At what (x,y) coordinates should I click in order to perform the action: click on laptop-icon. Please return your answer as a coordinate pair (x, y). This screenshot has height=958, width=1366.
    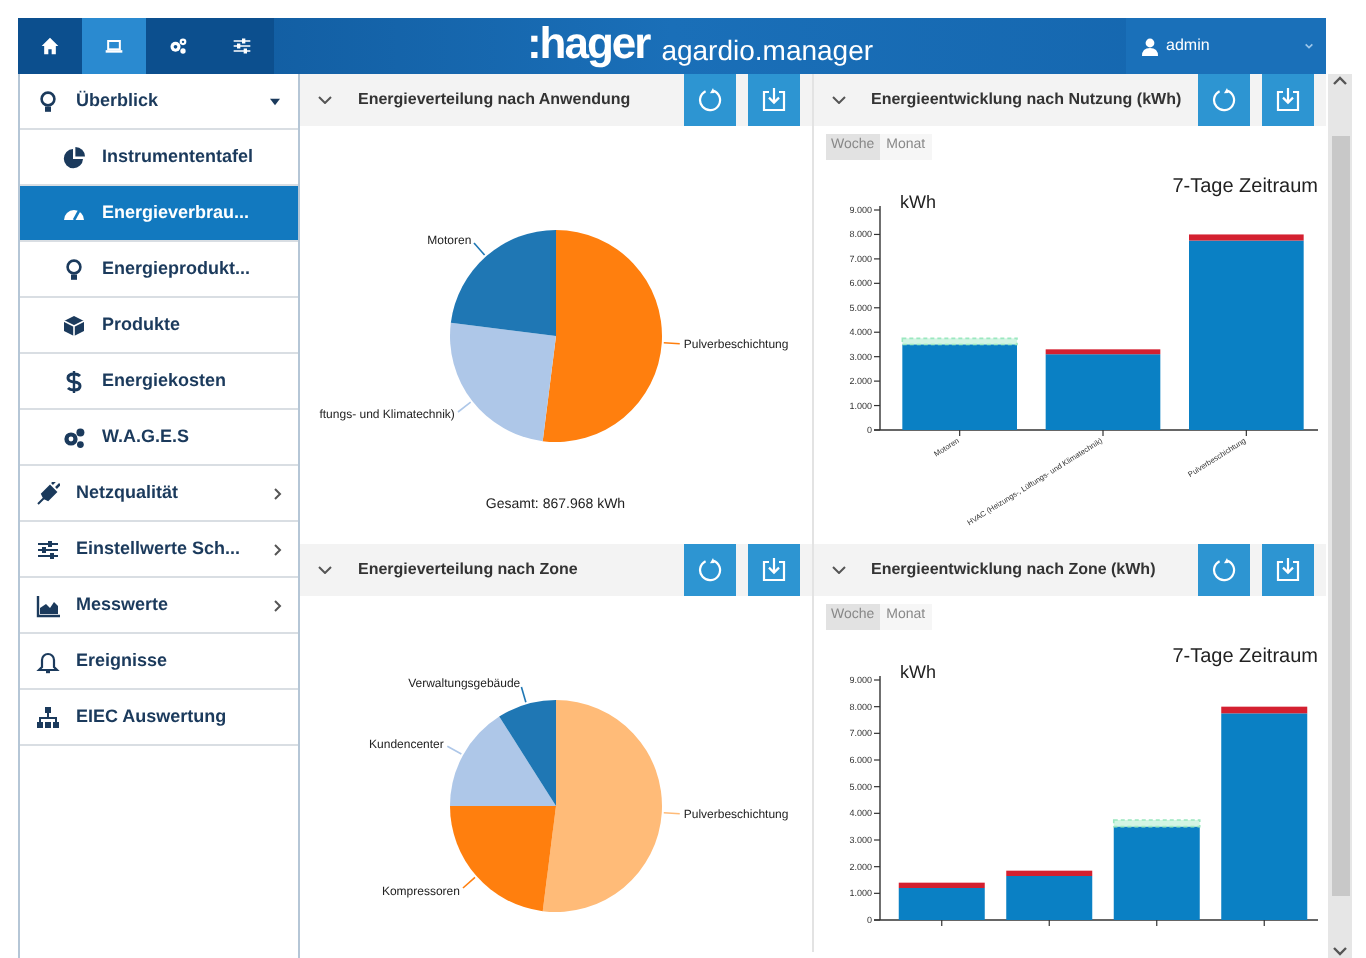
    Looking at the image, I should click on (114, 46).